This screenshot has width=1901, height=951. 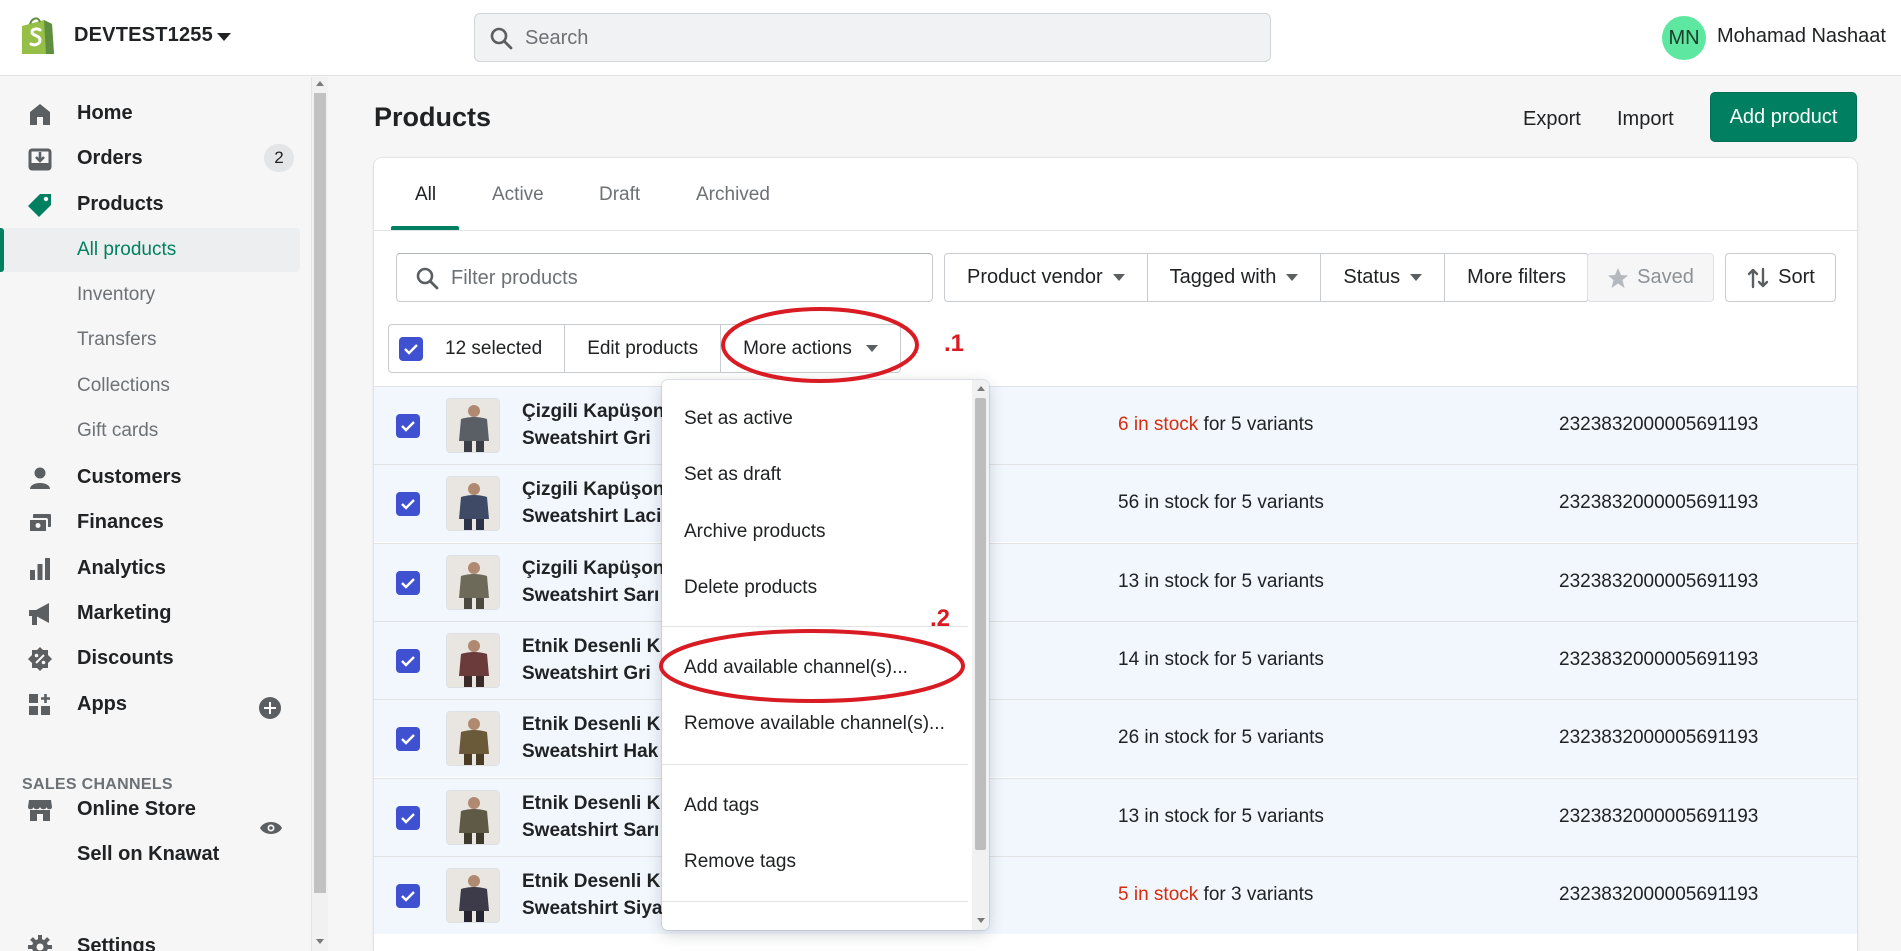 What do you see at coordinates (592, 738) in the screenshot?
I see `product-name: Etnik Desenli K Sweatshirt Hak` at bounding box center [592, 738].